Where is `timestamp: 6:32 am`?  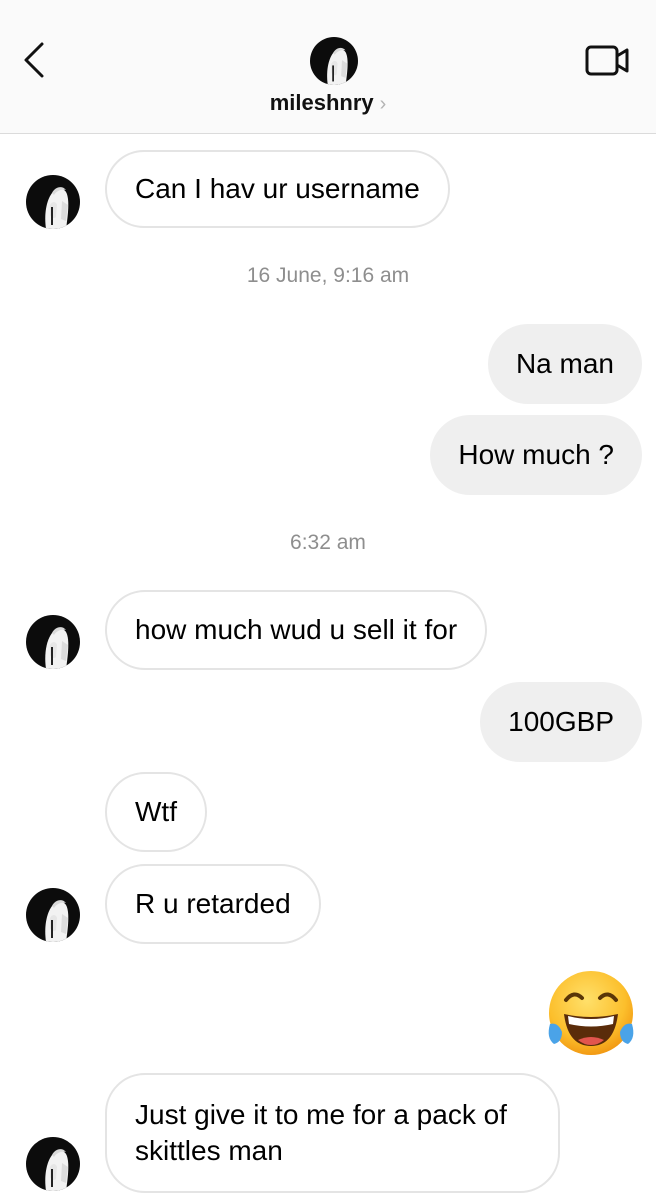 timestamp: 6:32 am is located at coordinates (328, 542).